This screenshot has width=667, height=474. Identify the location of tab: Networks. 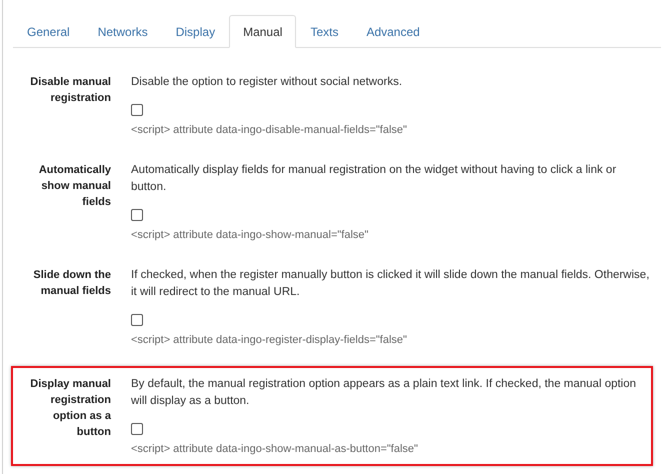
(123, 31).